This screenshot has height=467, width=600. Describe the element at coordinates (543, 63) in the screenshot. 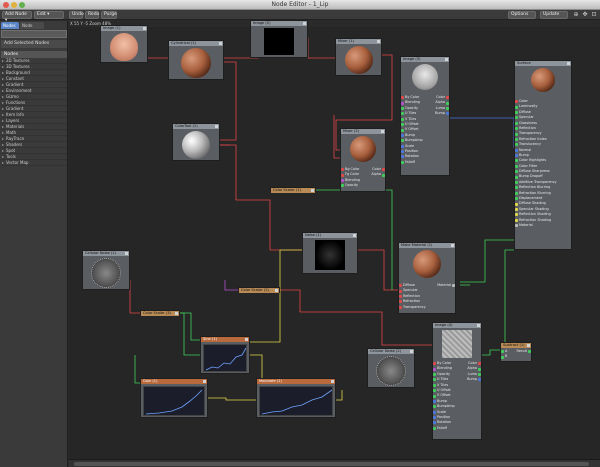

I see `node-title: Surface` at that location.